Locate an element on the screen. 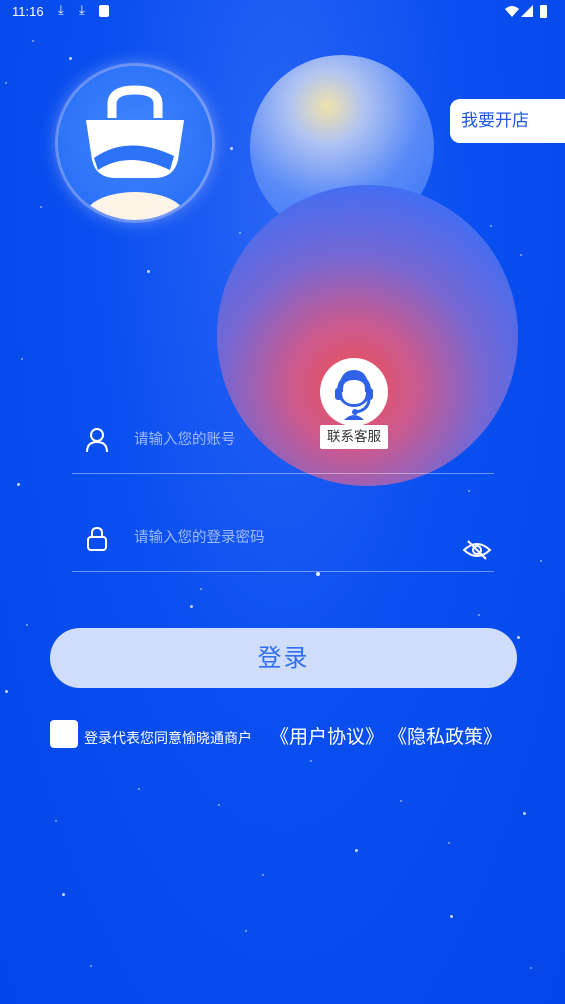  wifi-icon is located at coordinates (512, 11).